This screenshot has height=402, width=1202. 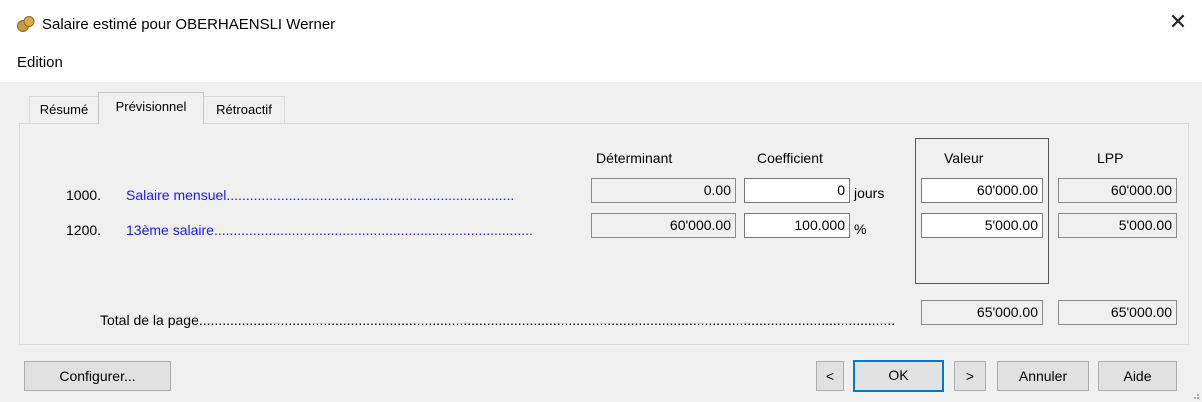 I want to click on coefficient-input: 100.000, so click(x=797, y=225).